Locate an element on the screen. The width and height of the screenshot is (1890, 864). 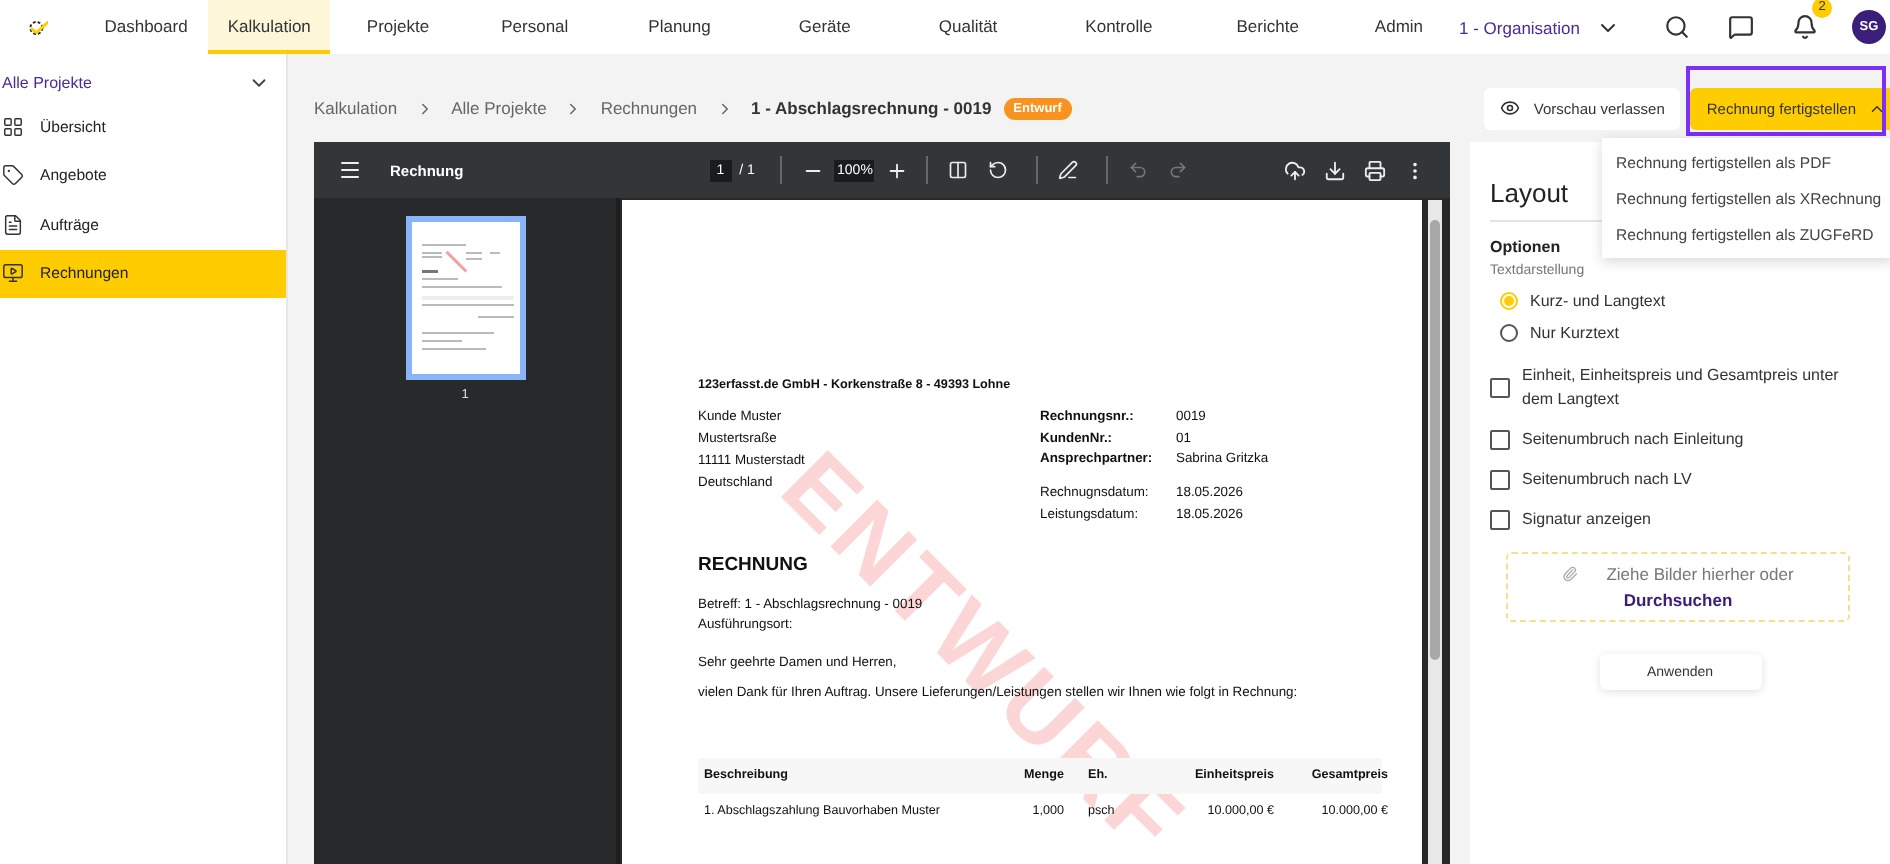
nav-tab: Planung is located at coordinates (679, 27).